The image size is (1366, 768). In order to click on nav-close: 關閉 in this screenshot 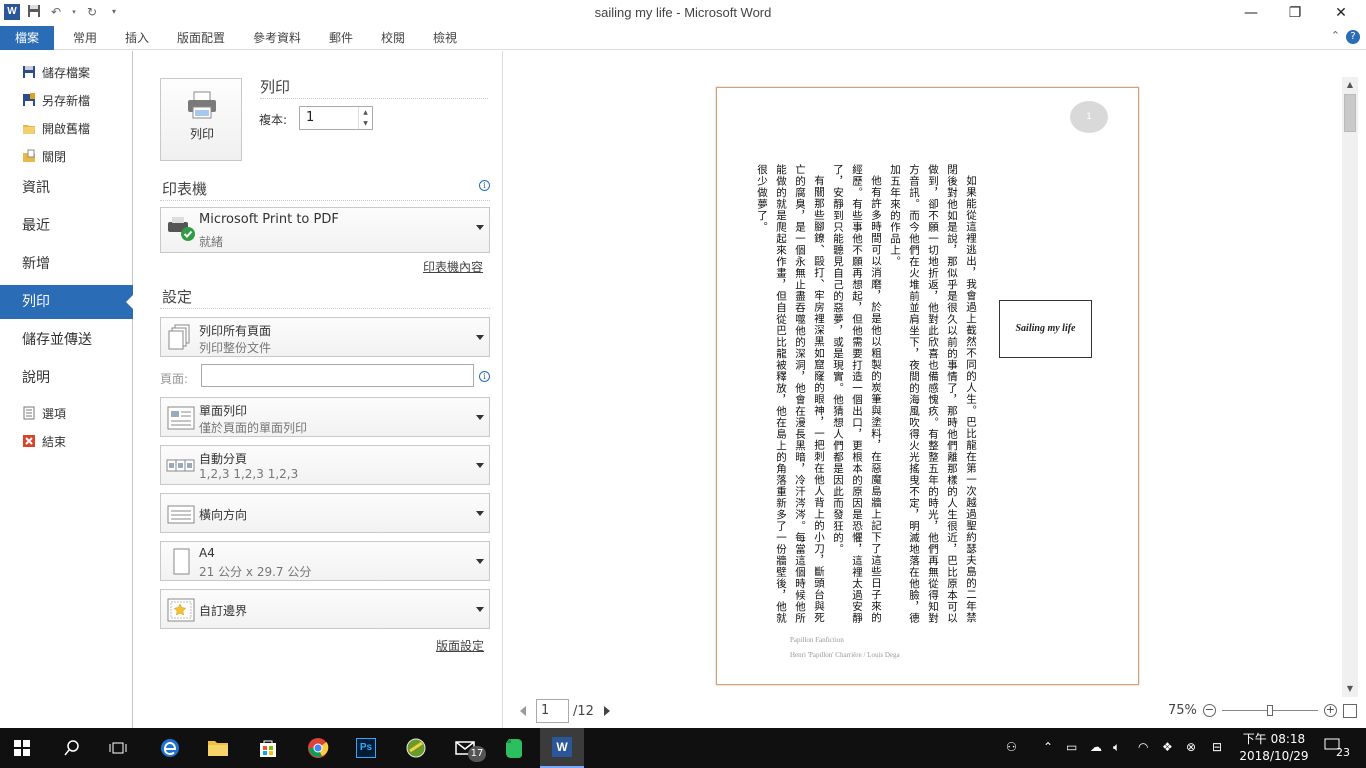, I will do `click(44, 156)`.